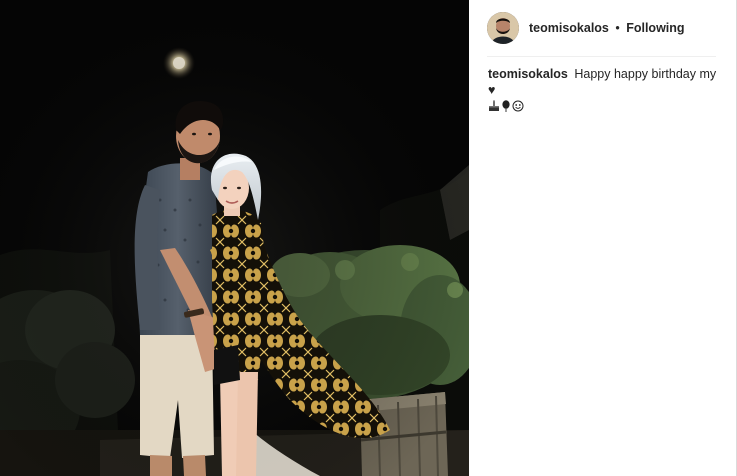 Image resolution: width=737 pixels, height=476 pixels. What do you see at coordinates (655, 28) in the screenshot?
I see `following-button: Following` at bounding box center [655, 28].